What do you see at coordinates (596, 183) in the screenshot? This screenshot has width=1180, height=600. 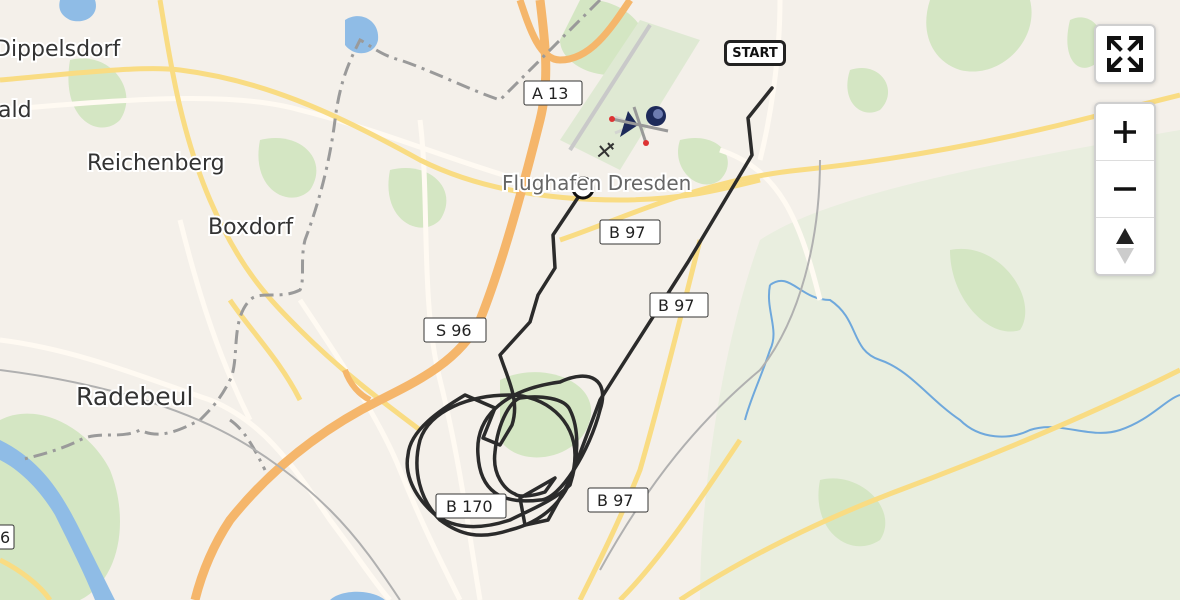 I see `airport-label: Flughafen Dresden` at bounding box center [596, 183].